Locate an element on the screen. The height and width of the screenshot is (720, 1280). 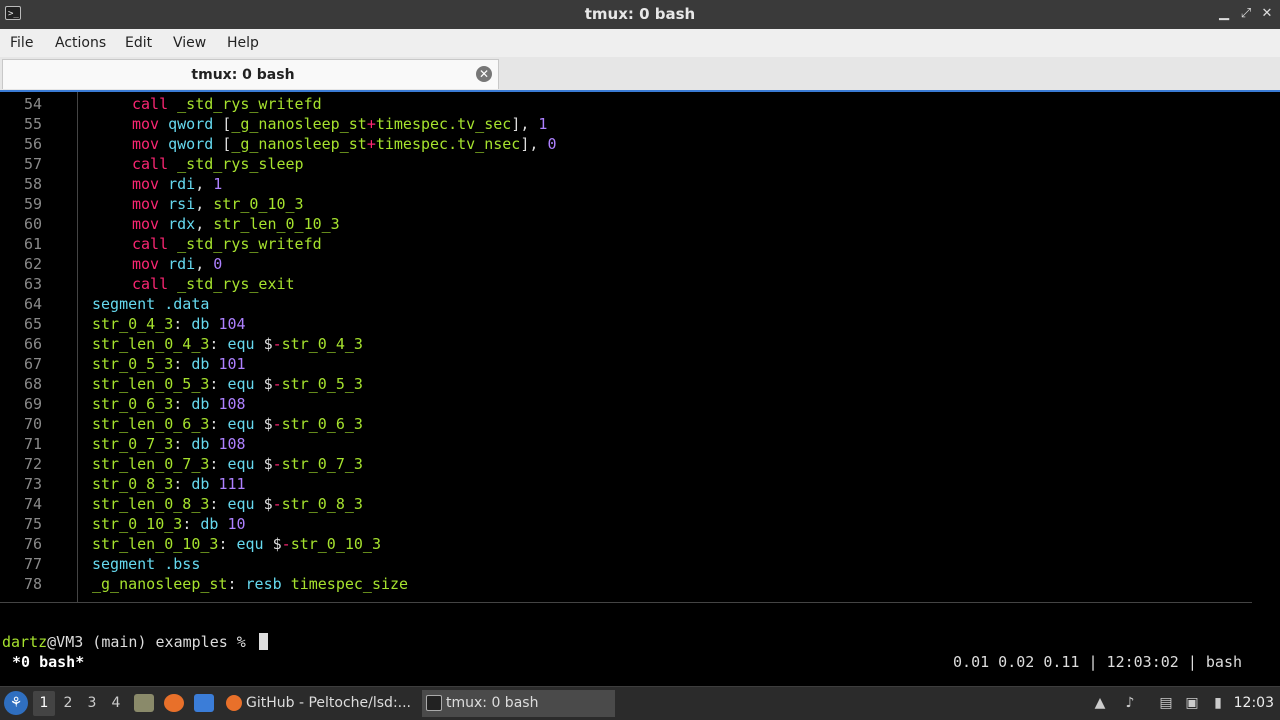
maximize-button: ⤢ is located at coordinates (1246, 14).